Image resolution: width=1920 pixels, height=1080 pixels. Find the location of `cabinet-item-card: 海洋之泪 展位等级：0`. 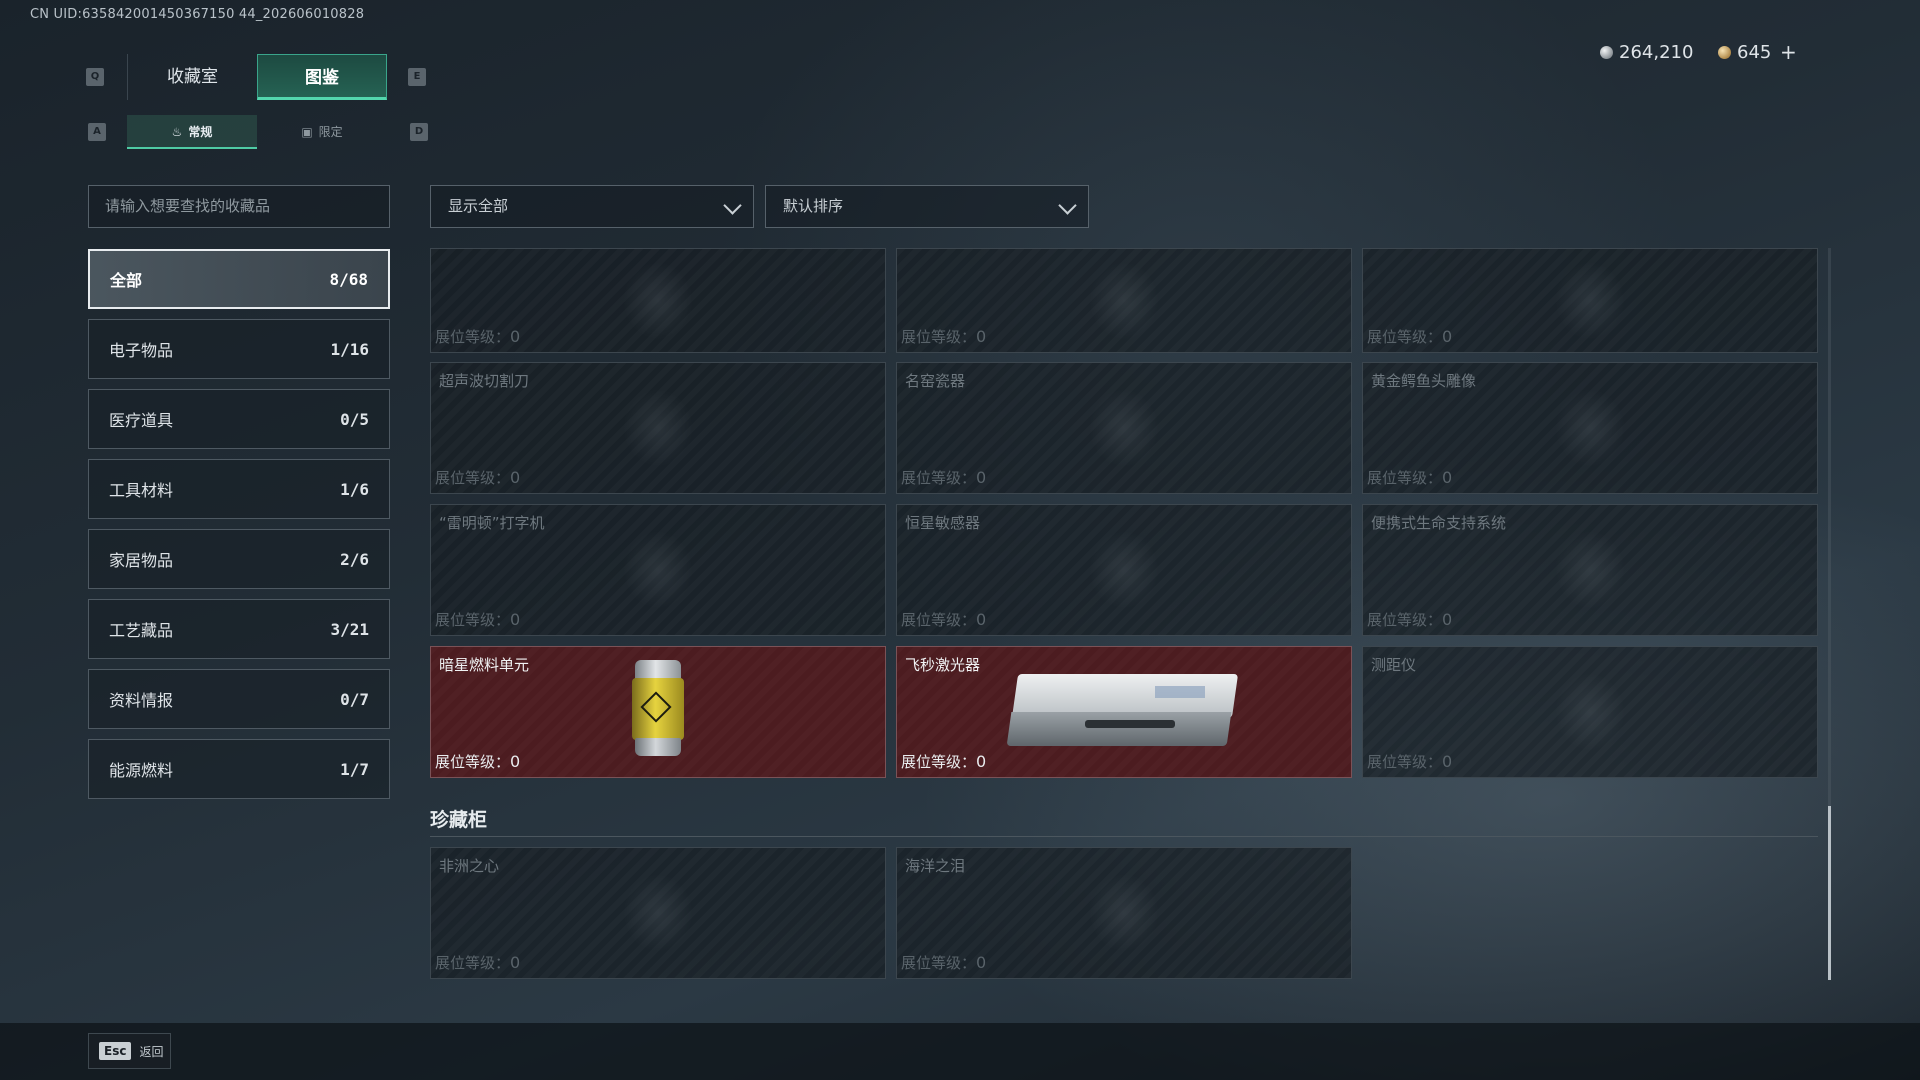

cabinet-item-card: 海洋之泪 展位等级：0 is located at coordinates (1124, 913).